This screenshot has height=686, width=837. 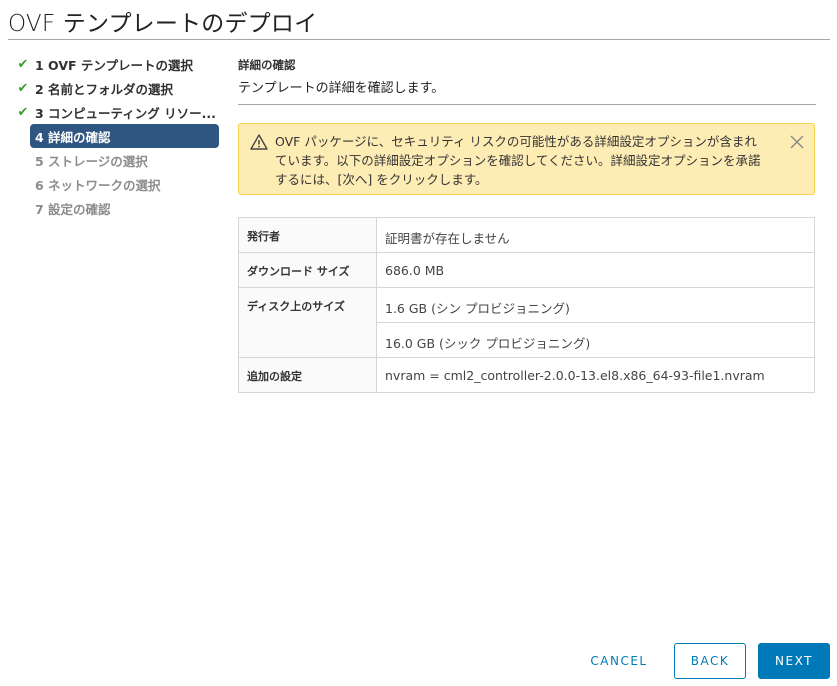 What do you see at coordinates (619, 661) in the screenshot?
I see `cancel-button: CANCEL` at bounding box center [619, 661].